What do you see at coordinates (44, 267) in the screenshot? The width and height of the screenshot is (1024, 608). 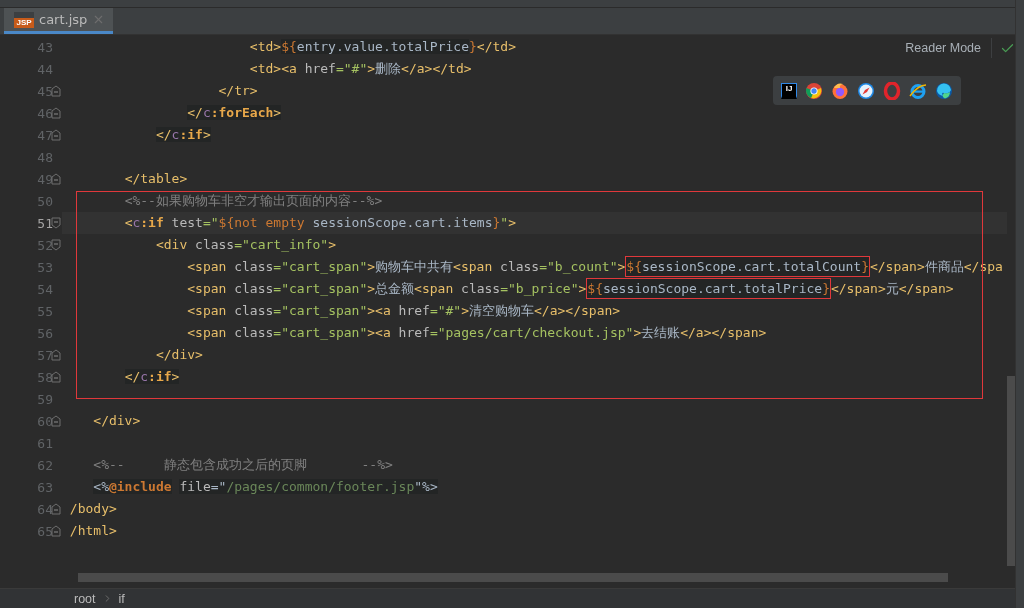 I see `line-number: 53` at bounding box center [44, 267].